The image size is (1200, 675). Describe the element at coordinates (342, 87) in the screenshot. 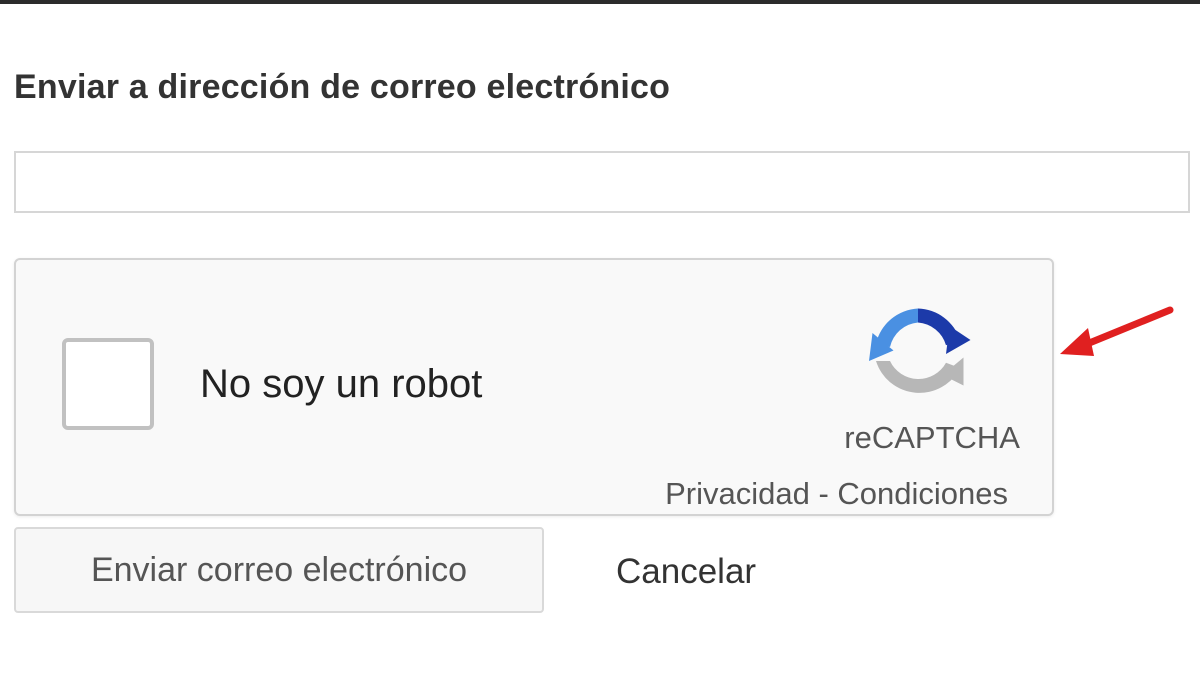

I see `section-title: Enviar a dirección de correo electrónico` at that location.